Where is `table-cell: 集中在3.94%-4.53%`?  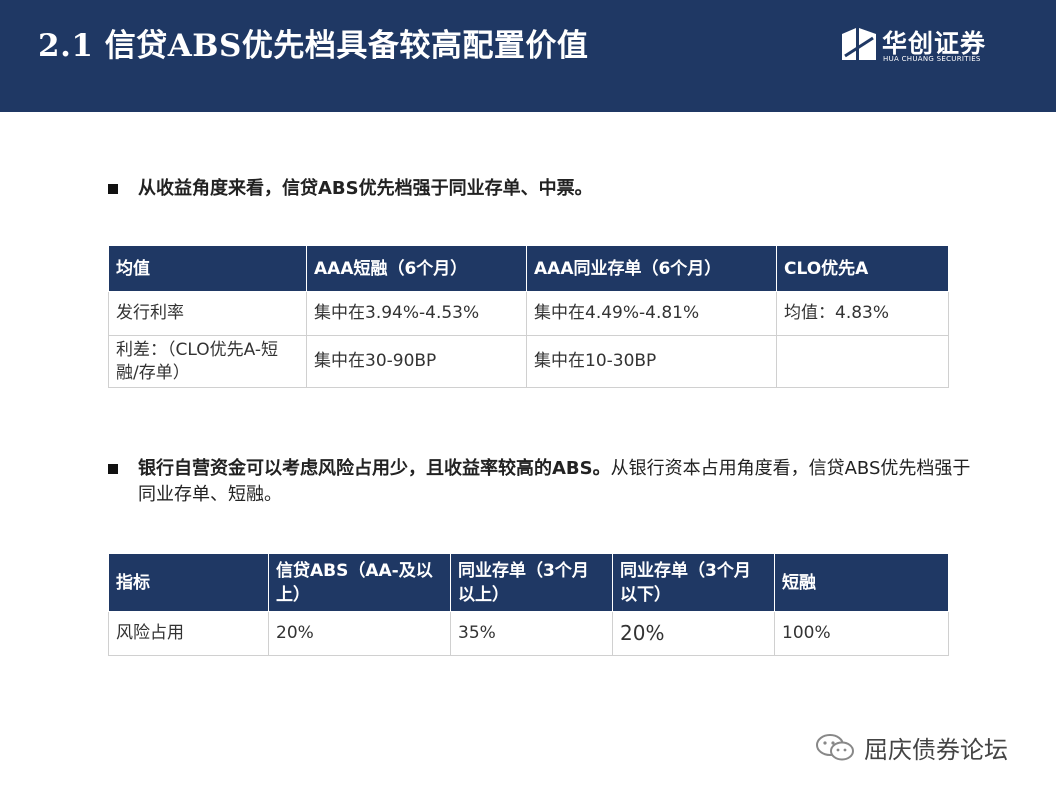
table-cell: 集中在3.94%-4.53% is located at coordinates (416, 313).